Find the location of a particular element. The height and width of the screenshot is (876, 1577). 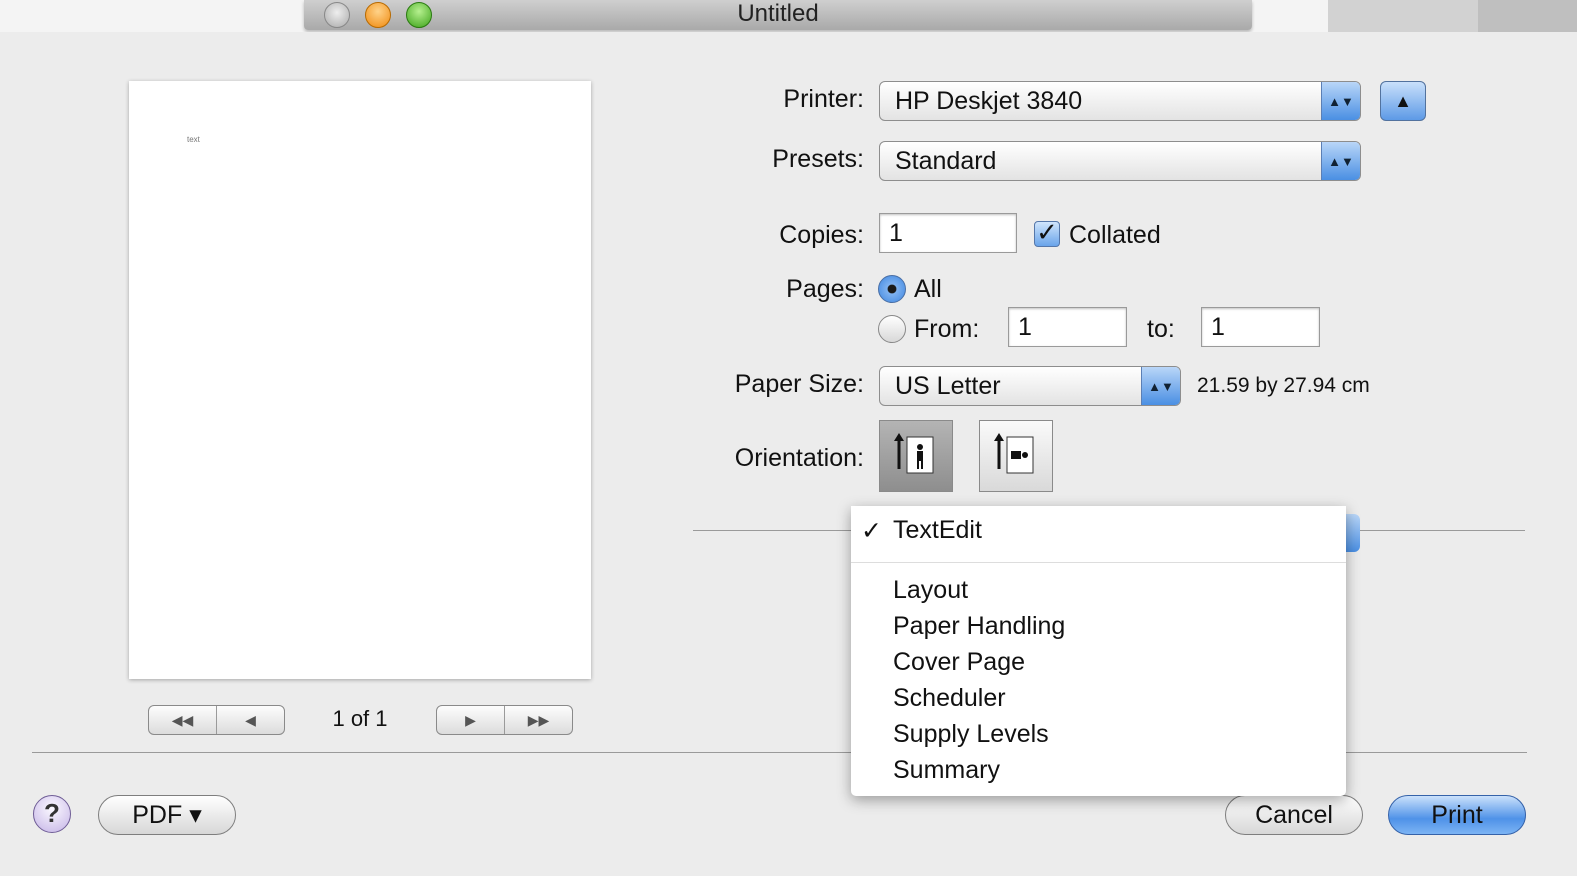

presets-value: Standard is located at coordinates (946, 161).